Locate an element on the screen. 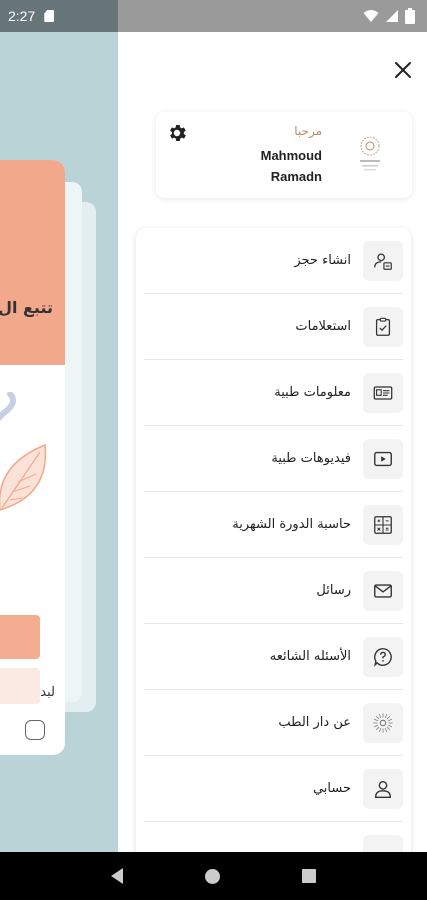 Image resolution: width=427 pixels, height=900 pixels. signal-icon is located at coordinates (392, 16).